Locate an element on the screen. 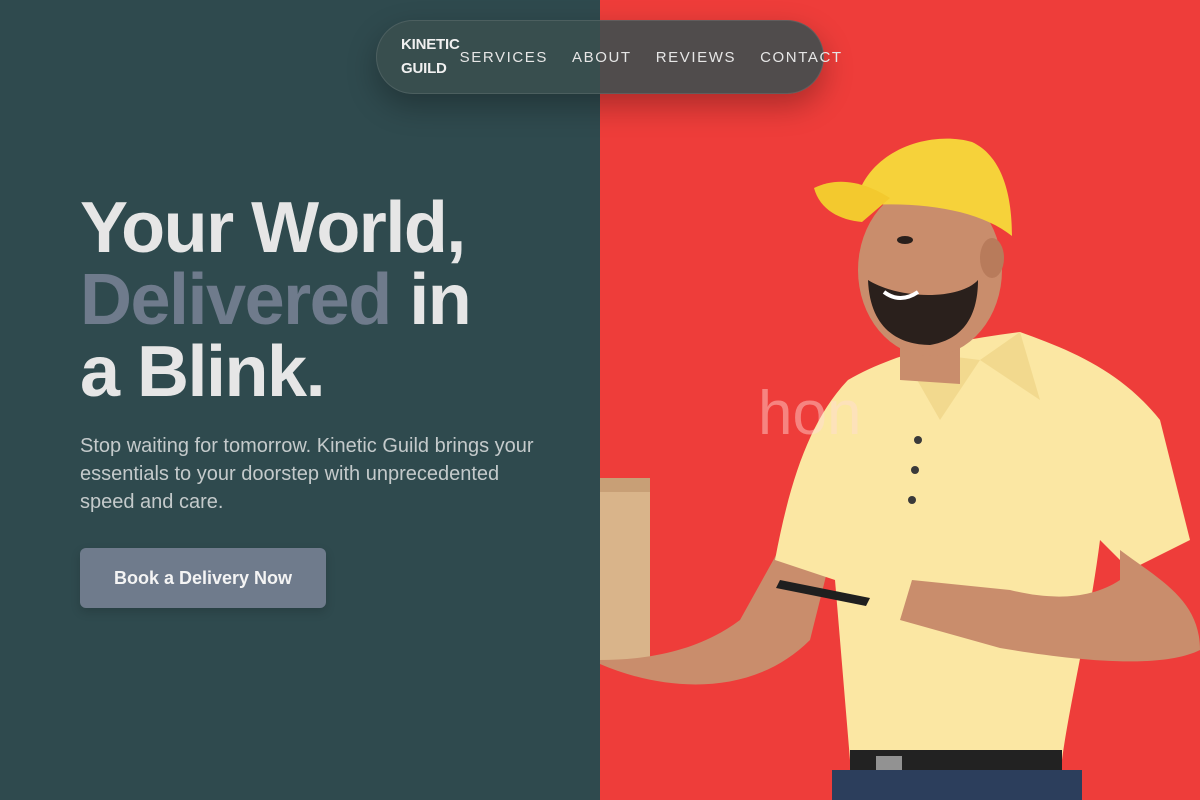 This screenshot has height=800, width=1200. package-box-icon is located at coordinates (625, 570).